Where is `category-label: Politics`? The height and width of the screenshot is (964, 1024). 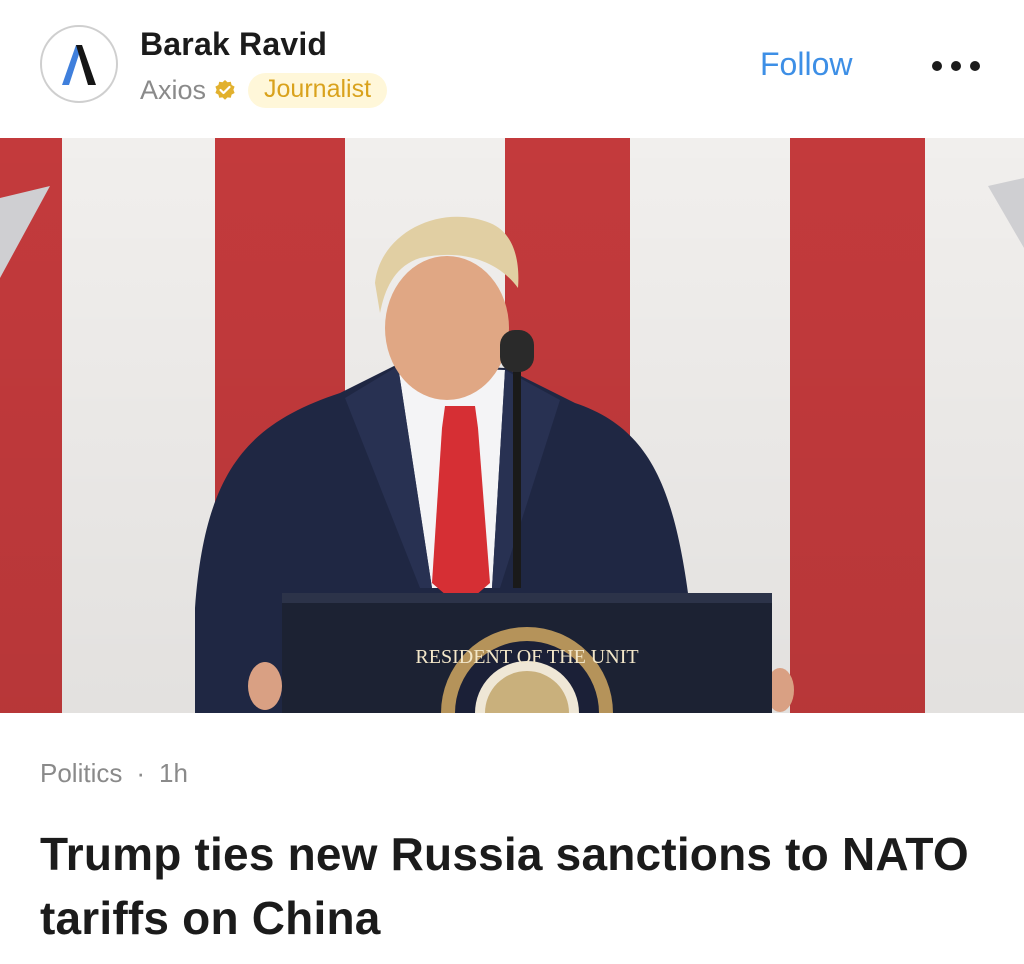 category-label: Politics is located at coordinates (81, 773).